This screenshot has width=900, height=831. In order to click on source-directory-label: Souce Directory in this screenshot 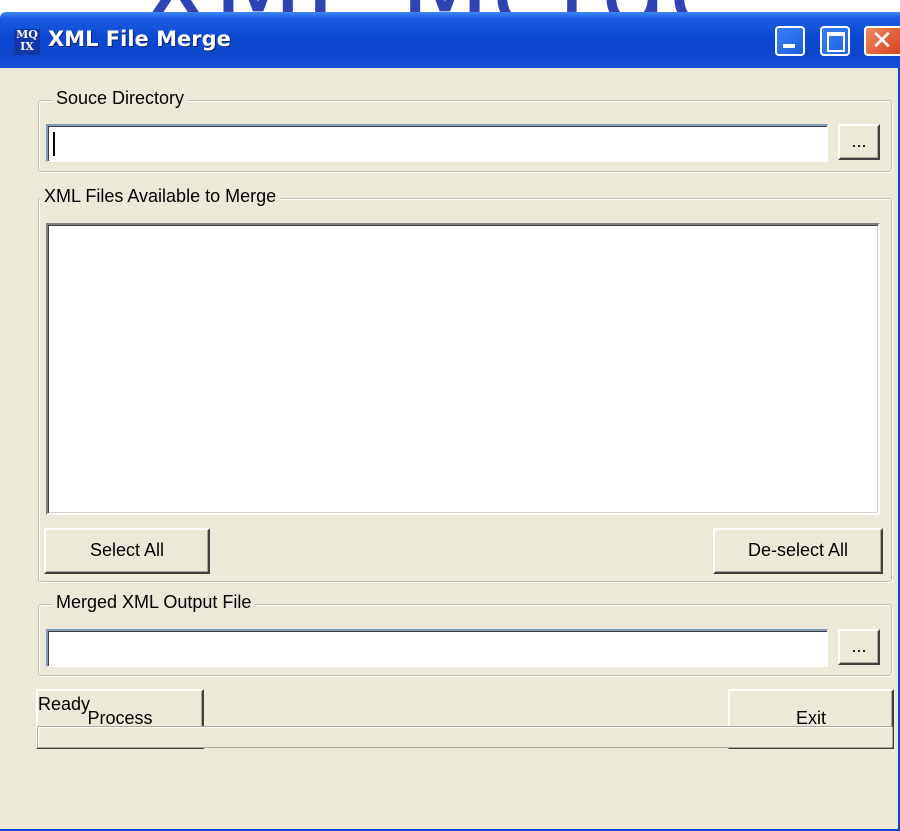, I will do `click(120, 98)`.